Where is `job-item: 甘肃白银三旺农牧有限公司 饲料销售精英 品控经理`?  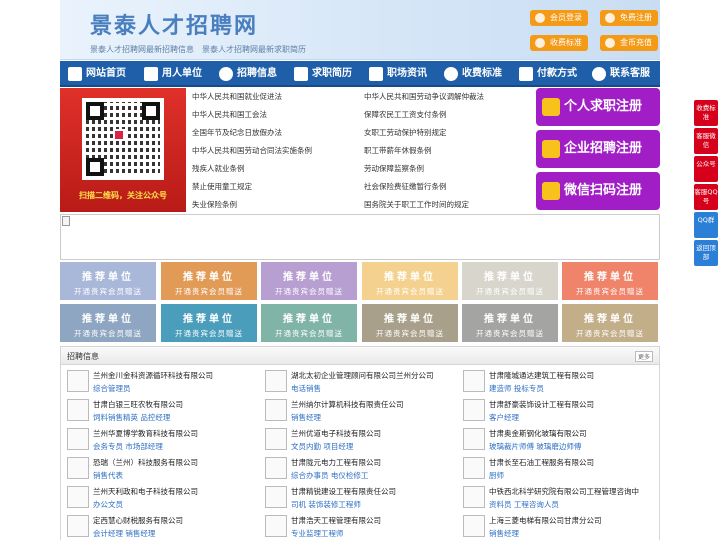 job-item: 甘肃白银三旺农牧有限公司 饲料销售精英 品控经理 is located at coordinates (159, 410).